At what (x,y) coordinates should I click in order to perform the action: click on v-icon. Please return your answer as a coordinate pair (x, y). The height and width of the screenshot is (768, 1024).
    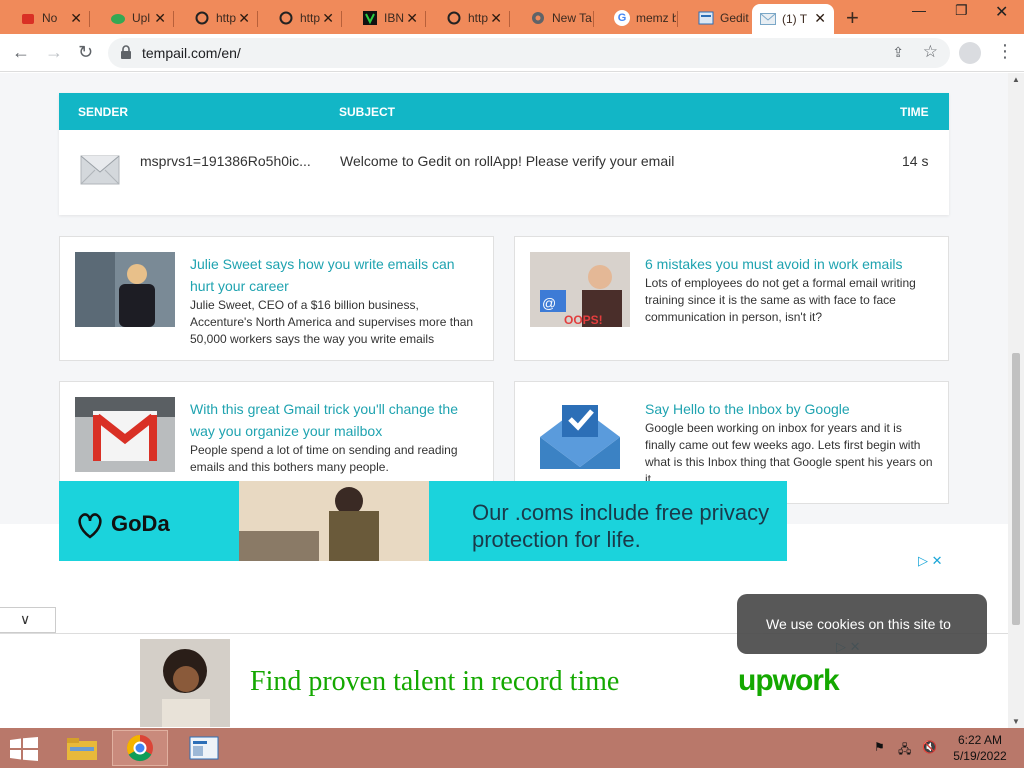
    Looking at the image, I should click on (370, 18).